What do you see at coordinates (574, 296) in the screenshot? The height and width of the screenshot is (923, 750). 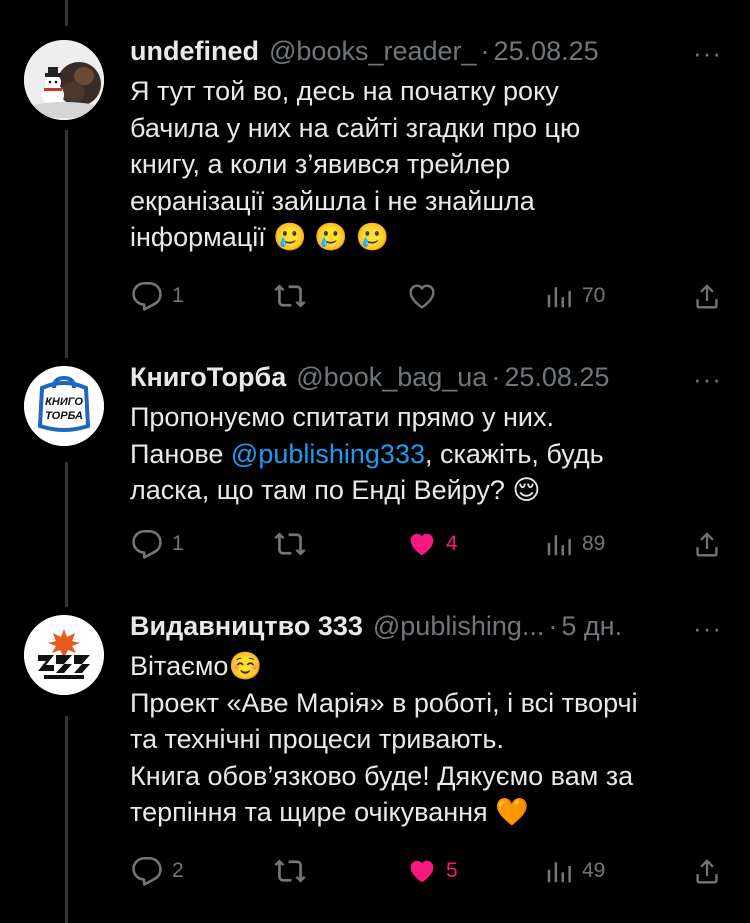 I see `views-button: 70` at bounding box center [574, 296].